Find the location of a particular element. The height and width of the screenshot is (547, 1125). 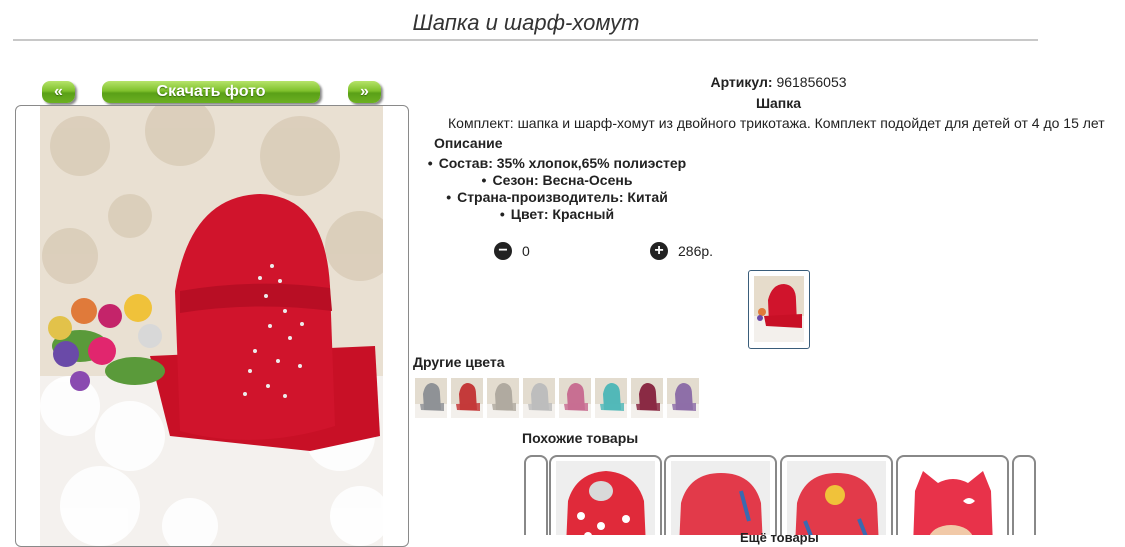

price: 286р. is located at coordinates (696, 251).